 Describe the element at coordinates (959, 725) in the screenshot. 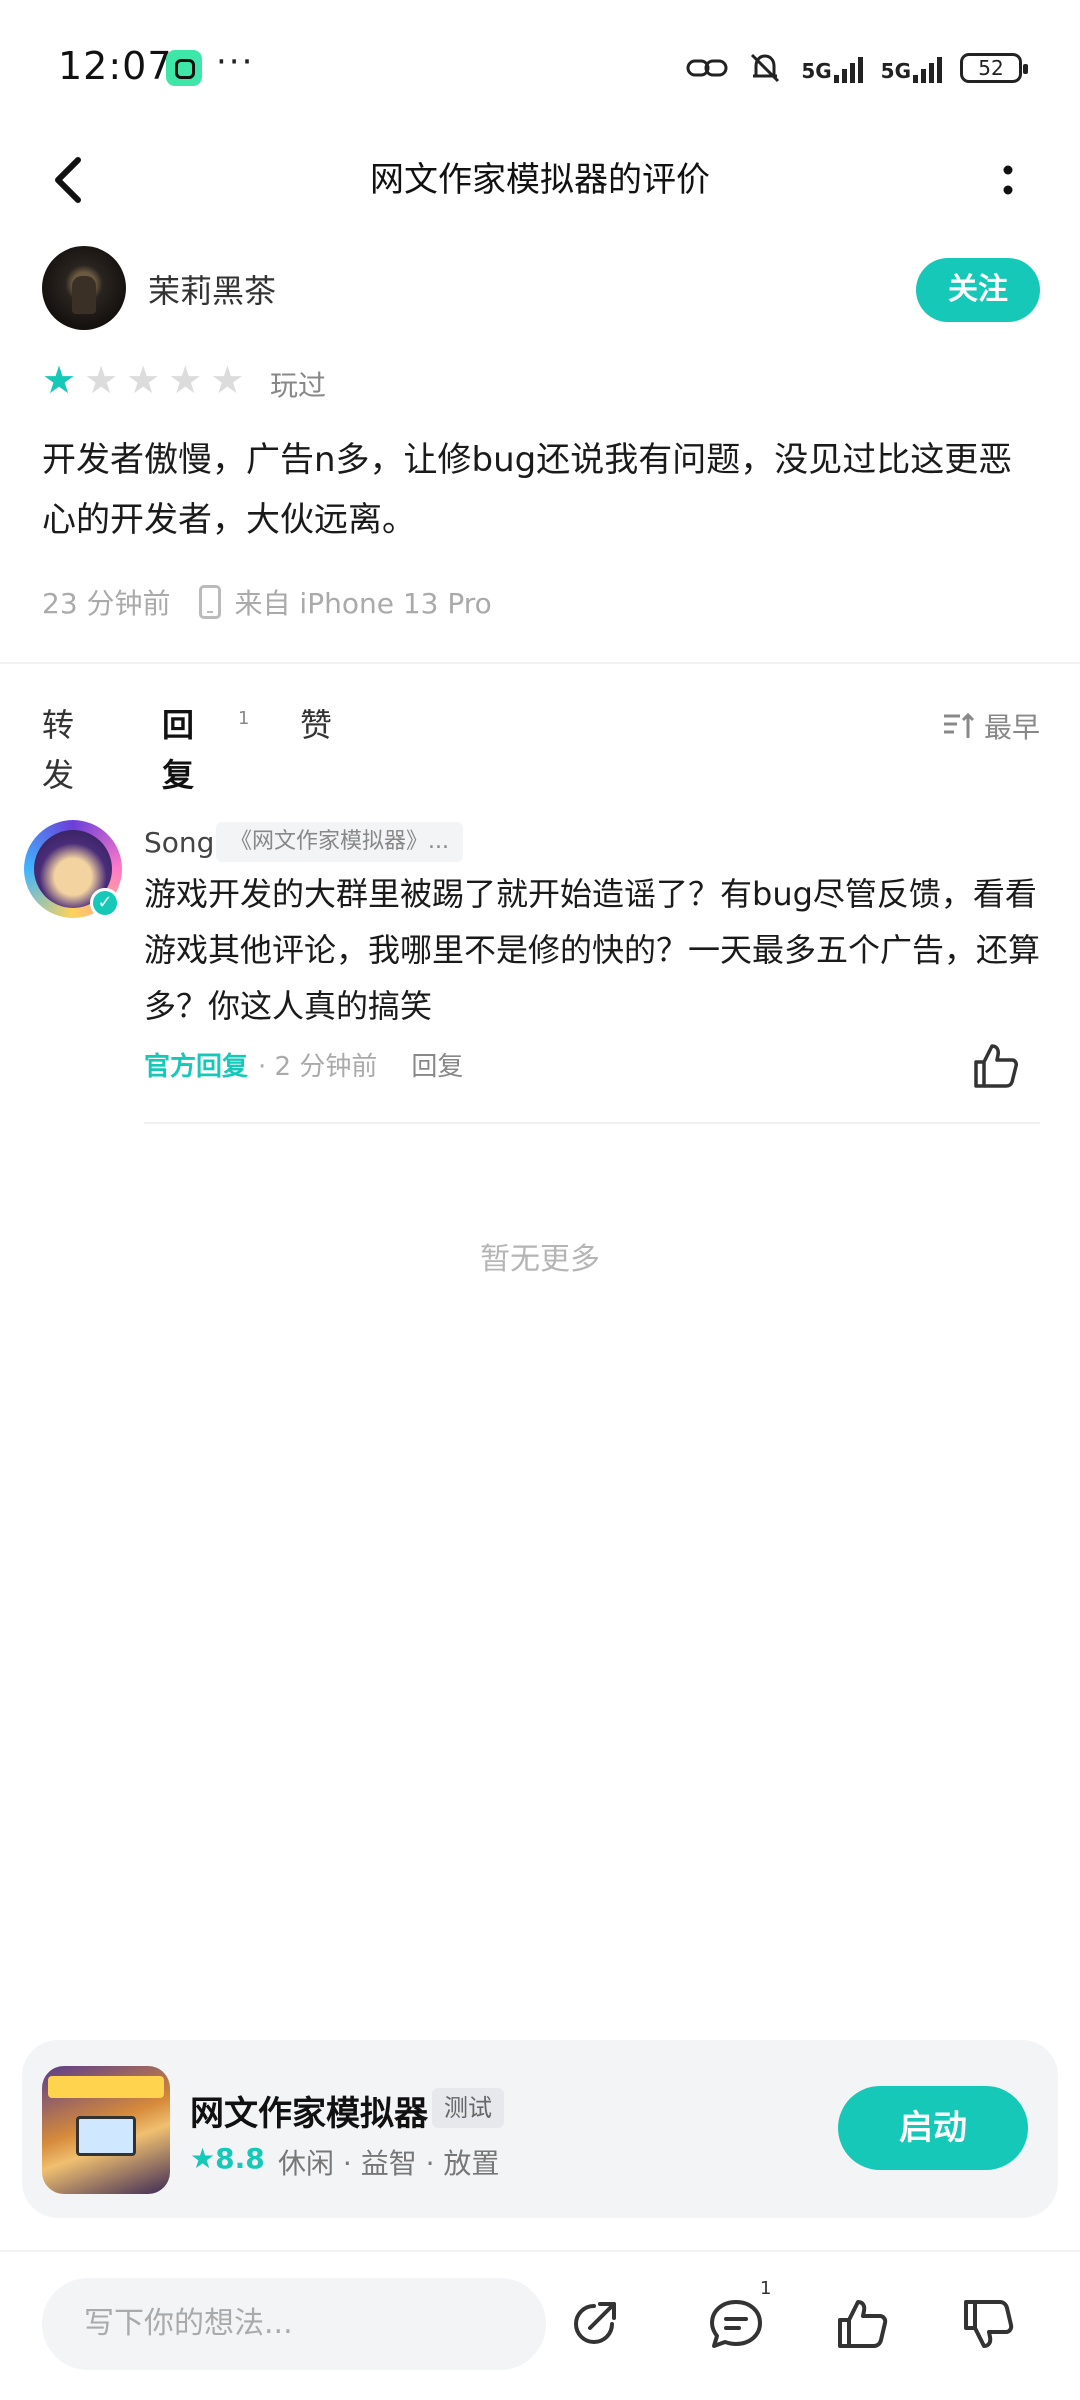

I see `sort-icon` at that location.